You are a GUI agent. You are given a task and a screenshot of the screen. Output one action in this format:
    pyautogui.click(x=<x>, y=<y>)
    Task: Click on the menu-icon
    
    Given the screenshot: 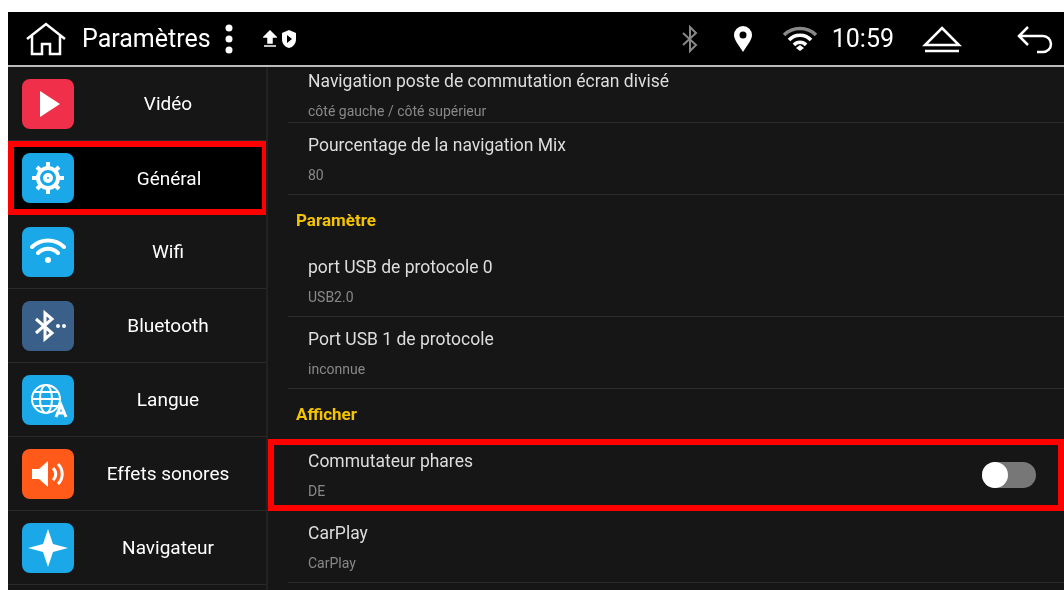 What is the action you would take?
    pyautogui.click(x=228, y=38)
    